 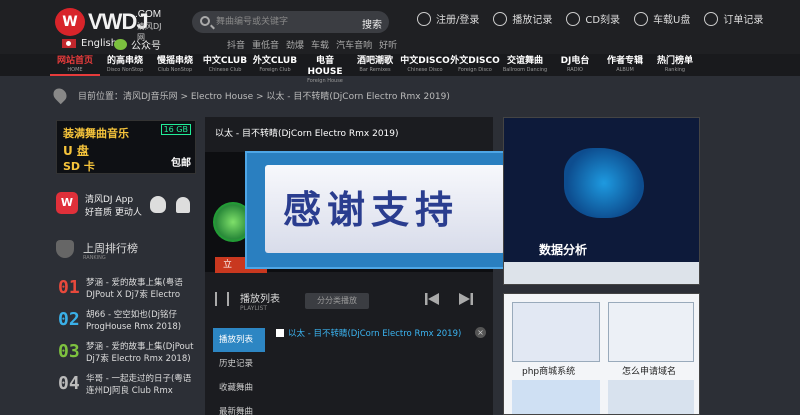 I want to click on user-links: 注册/登录 播放记录 CD刻录 车载U盘 订单记录, so click(x=590, y=18).